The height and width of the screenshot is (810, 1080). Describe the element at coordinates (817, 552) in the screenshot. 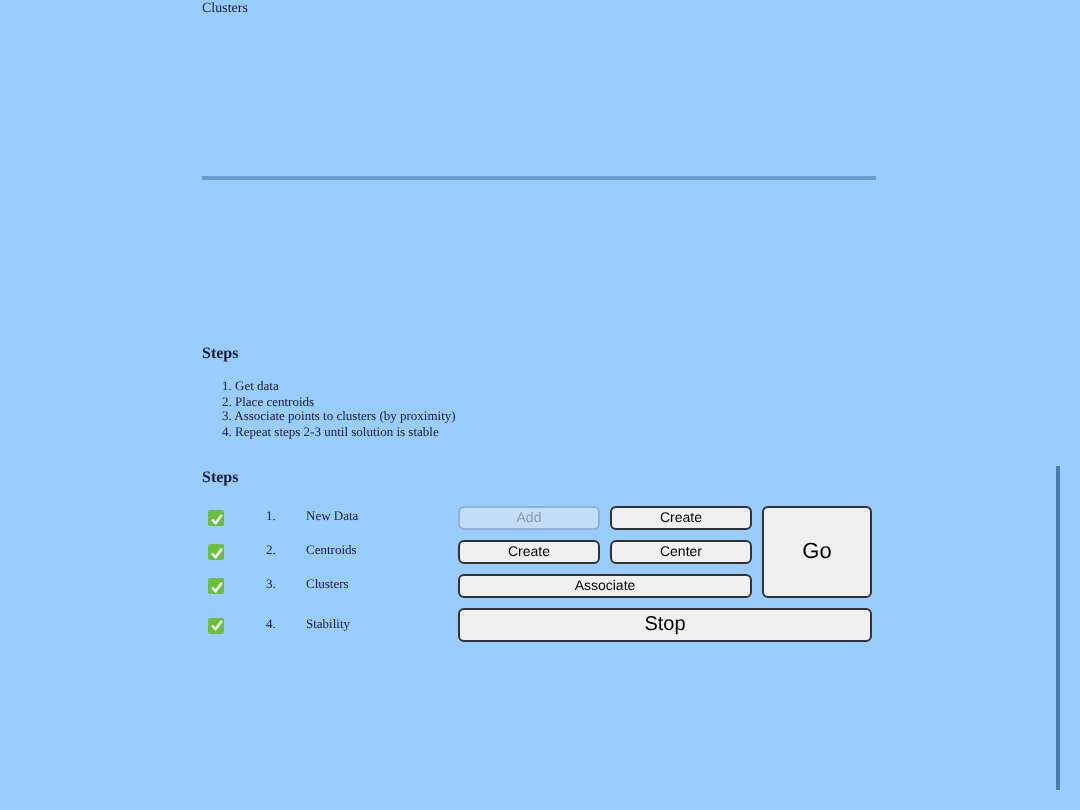

I see `action-button: Go` at that location.